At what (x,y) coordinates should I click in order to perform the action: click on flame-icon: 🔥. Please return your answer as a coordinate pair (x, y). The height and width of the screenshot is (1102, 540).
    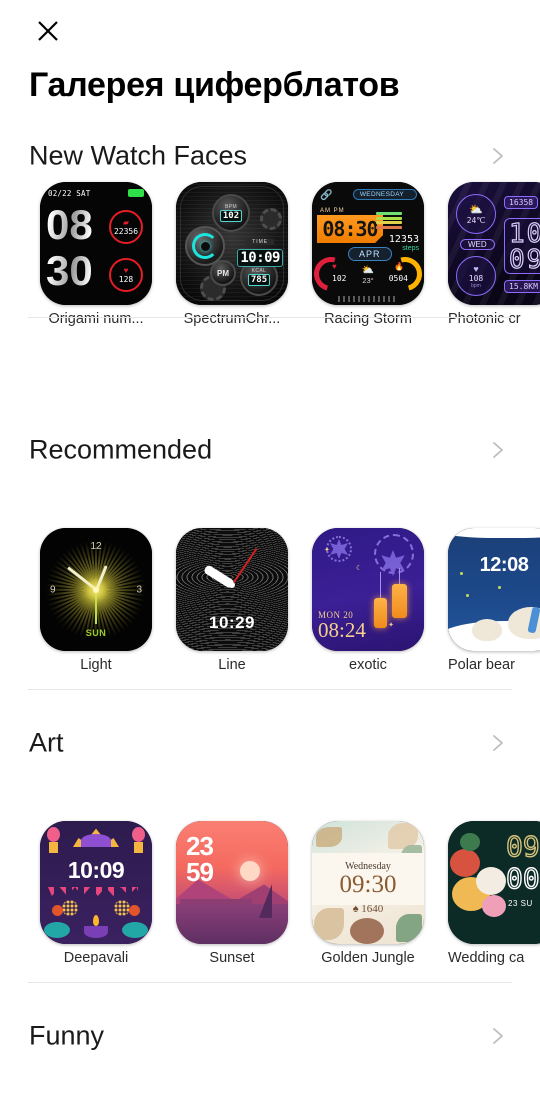
    Looking at the image, I should click on (399, 266).